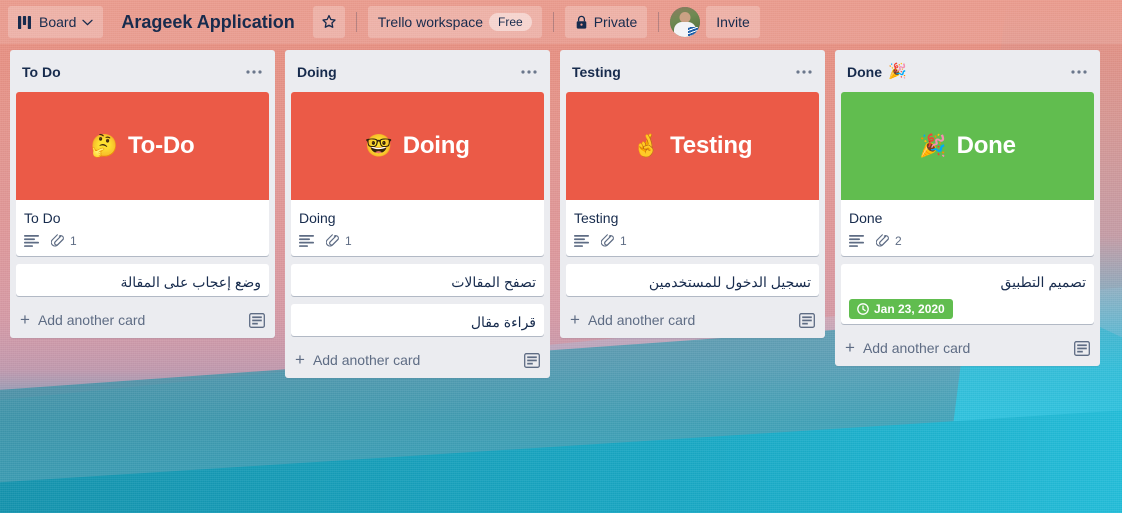  Describe the element at coordinates (64, 241) in the screenshot. I see `attachment-badge: 1` at that location.